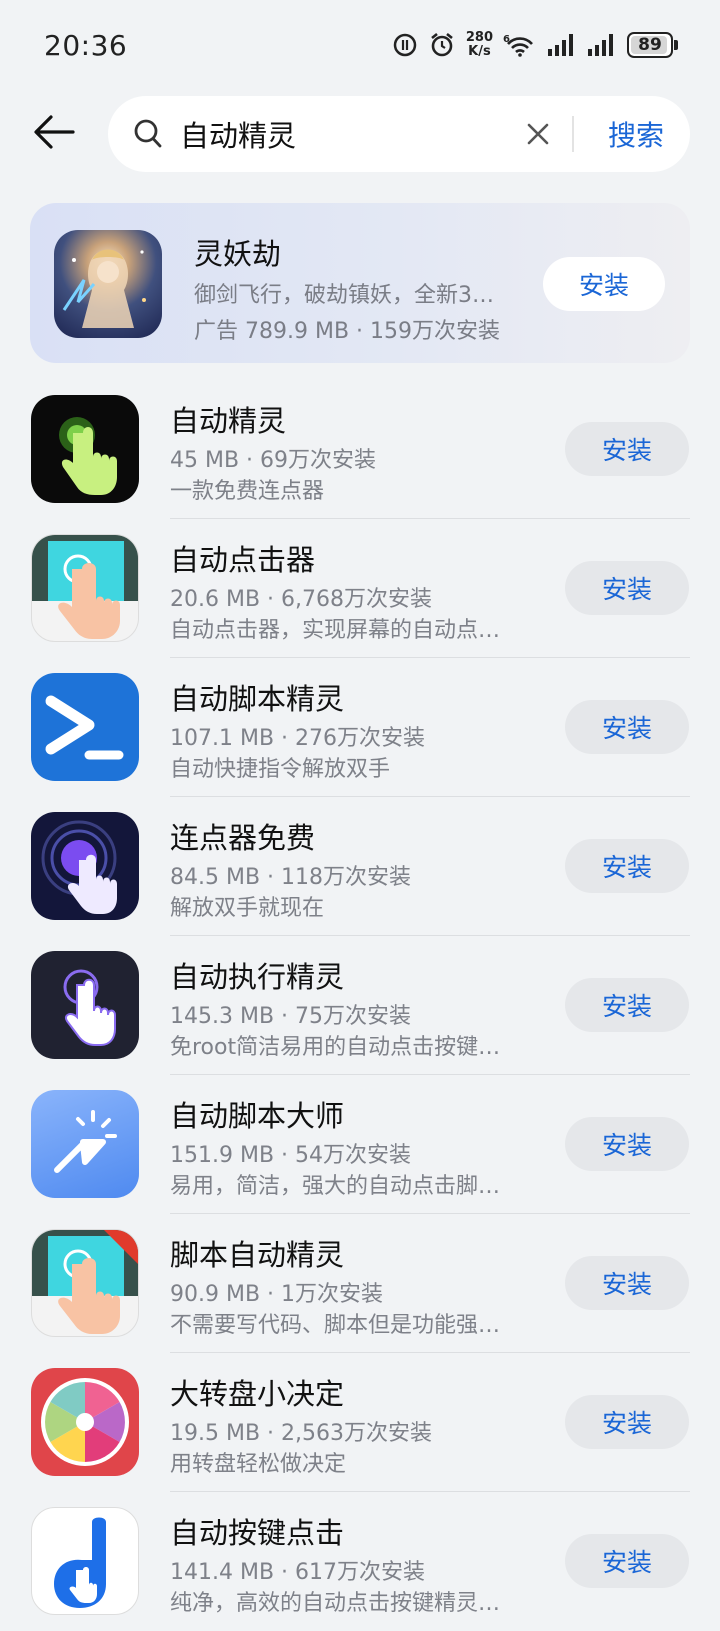 The height and width of the screenshot is (1631, 720). Describe the element at coordinates (538, 134) in the screenshot. I see `clear-icon` at that location.